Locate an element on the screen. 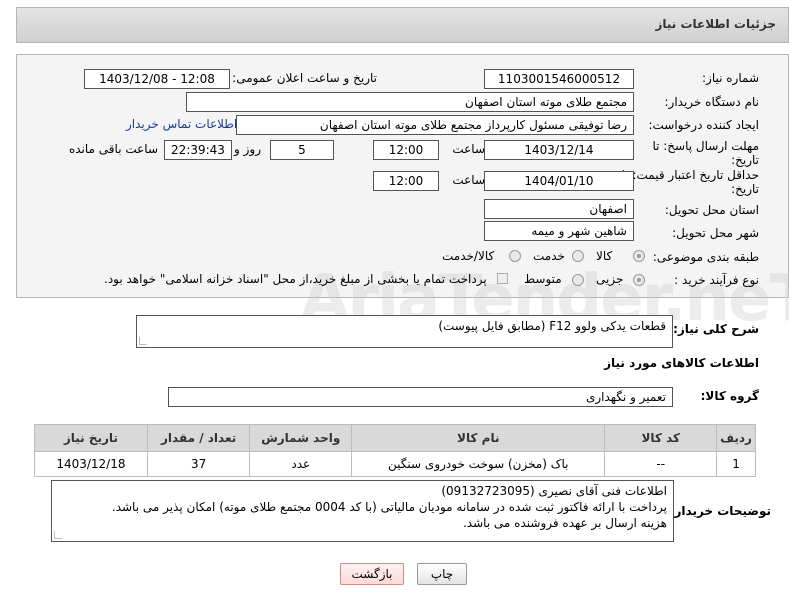 The height and width of the screenshot is (598, 789). price-validity-time-label: ساعت is located at coordinates (468, 180).